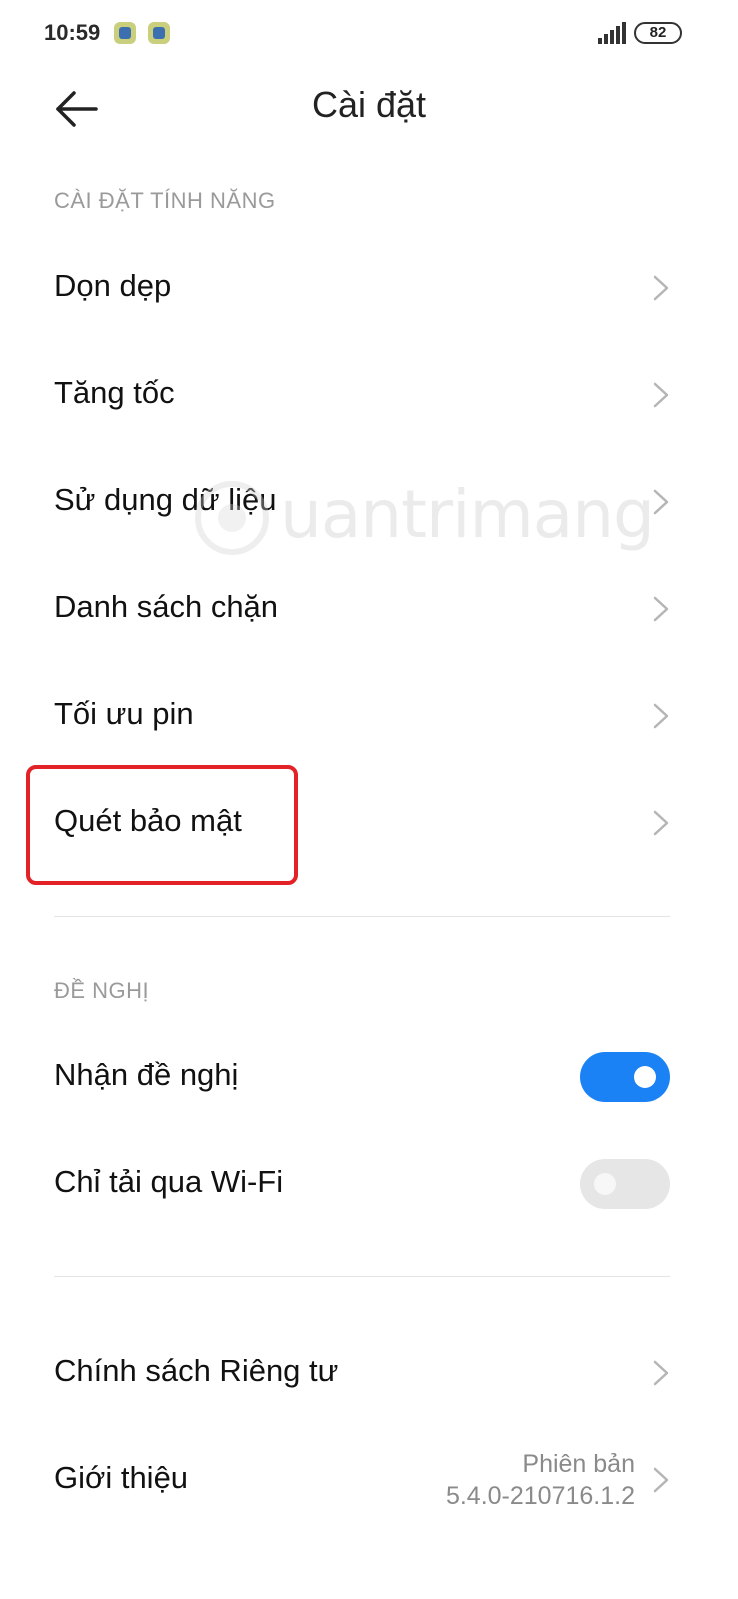 Image resolution: width=738 pixels, height=1599 pixels. I want to click on menu-item-label: Tối ưu pin, so click(124, 713).